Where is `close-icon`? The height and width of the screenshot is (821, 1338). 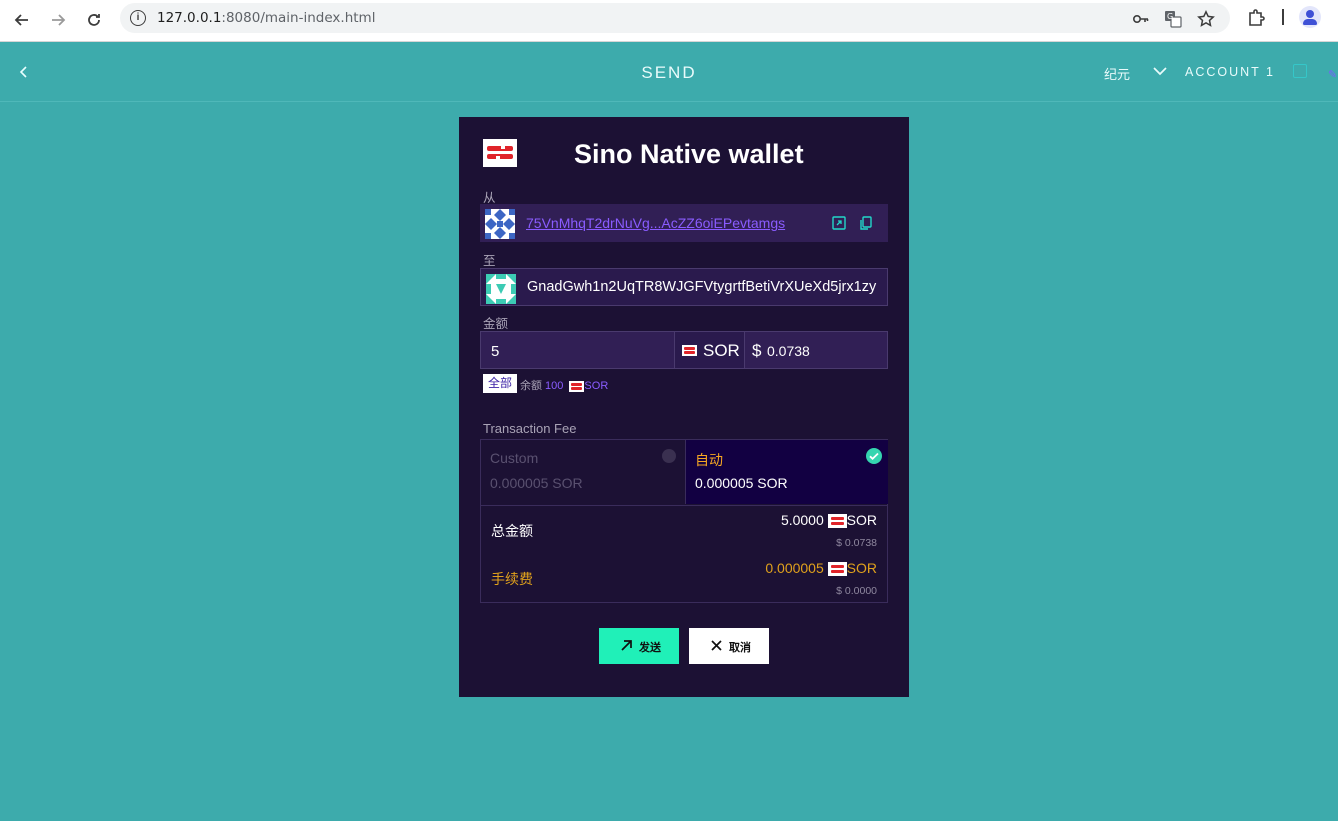
close-icon is located at coordinates (716, 645).